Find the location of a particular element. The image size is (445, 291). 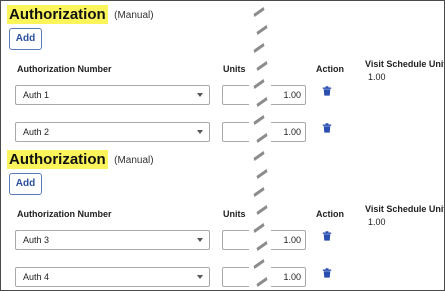

torn-edge-divider is located at coordinates (260, 145).